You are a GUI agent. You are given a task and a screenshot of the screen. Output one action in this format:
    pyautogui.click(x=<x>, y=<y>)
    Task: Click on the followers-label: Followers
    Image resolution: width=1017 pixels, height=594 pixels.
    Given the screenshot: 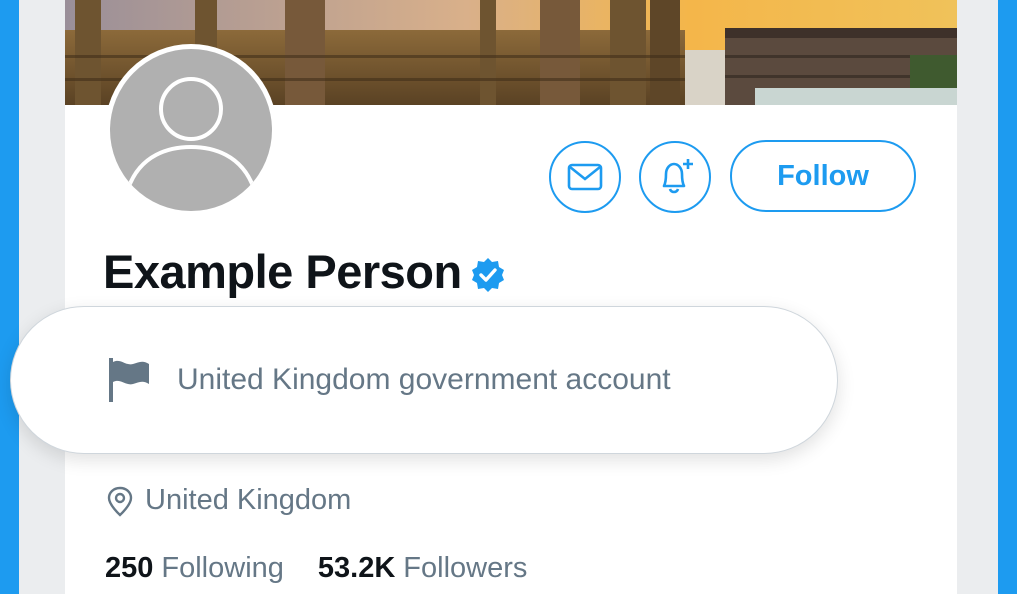 What is the action you would take?
    pyautogui.click(x=465, y=568)
    